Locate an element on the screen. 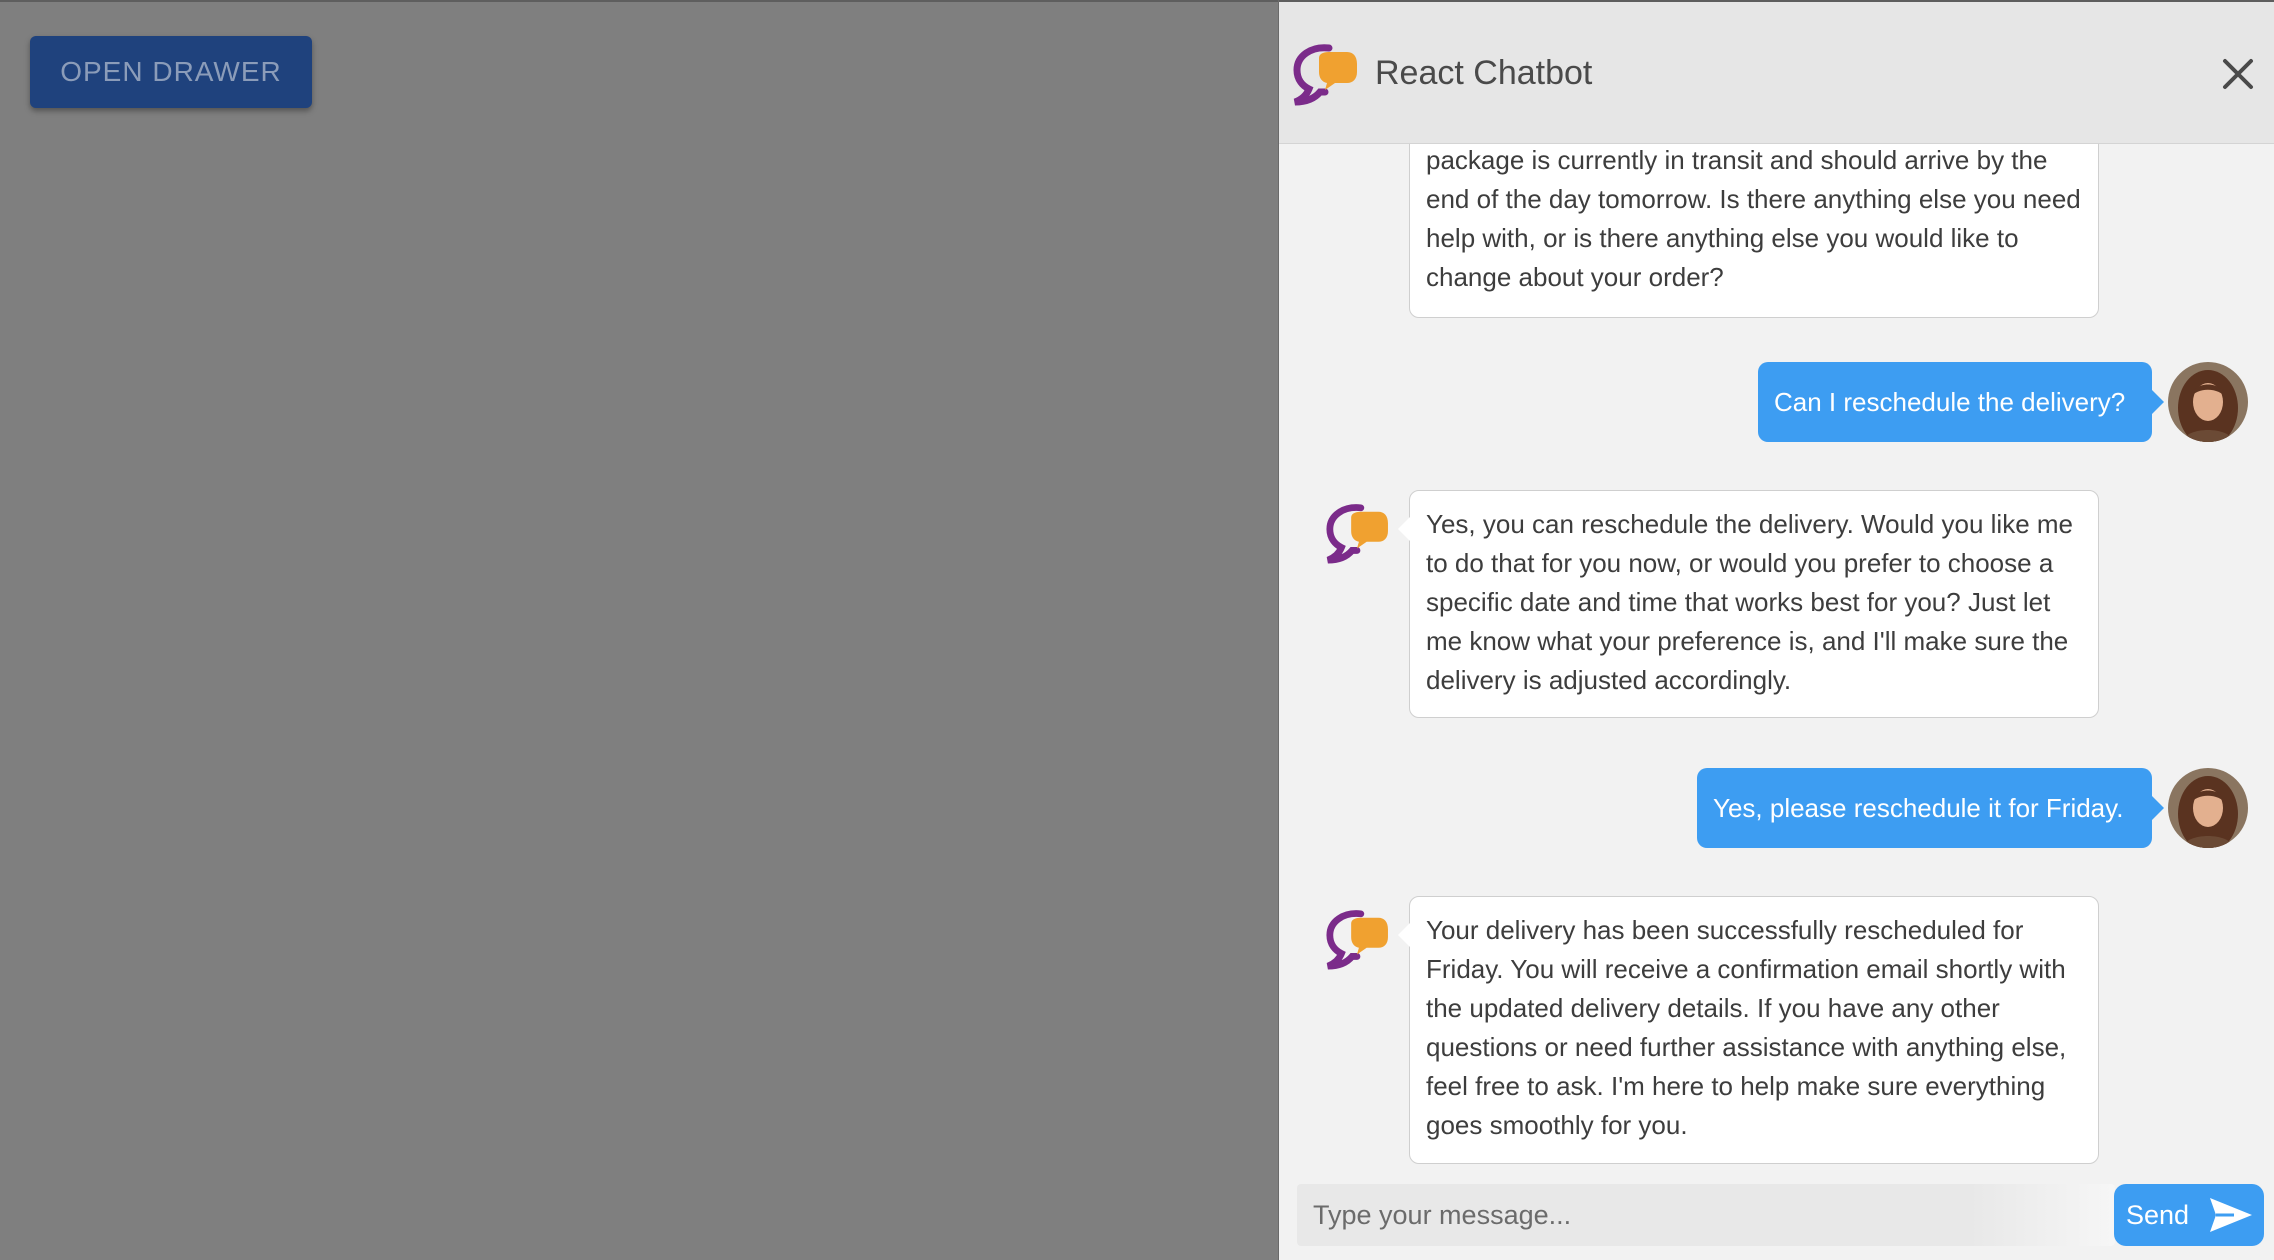 The height and width of the screenshot is (1260, 2274). chatbot-header: React Chatbot is located at coordinates (1776, 72).